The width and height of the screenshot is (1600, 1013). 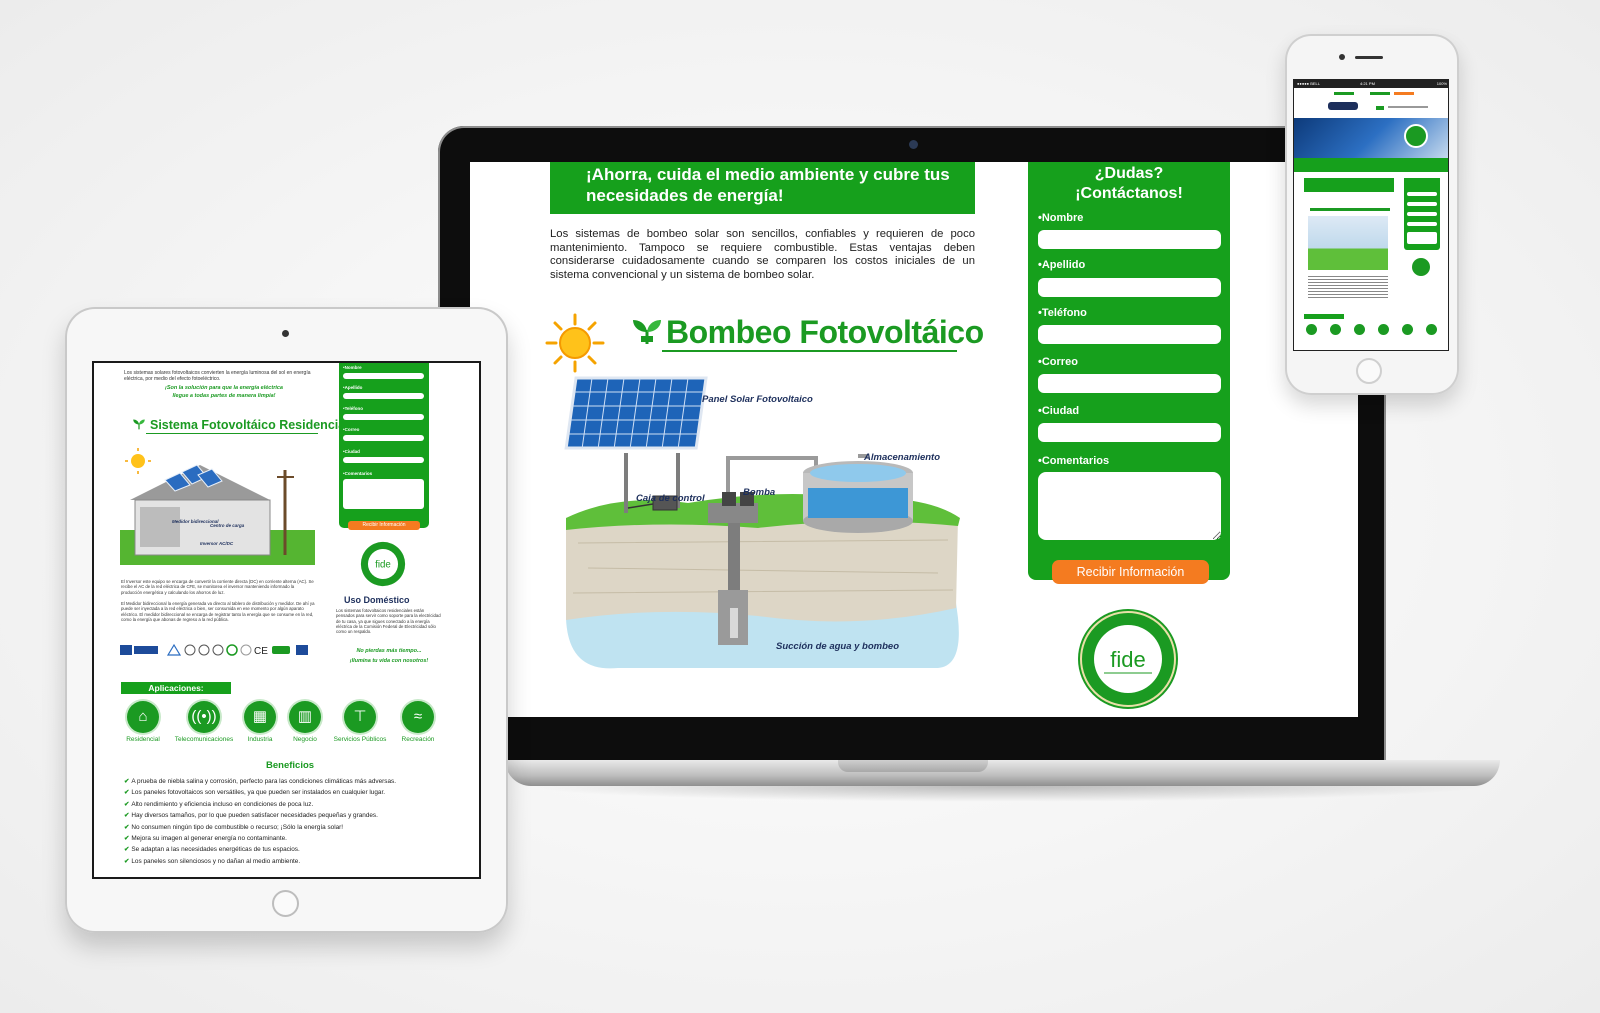 I want to click on label-storage: Almacenamiento, so click(x=902, y=457).